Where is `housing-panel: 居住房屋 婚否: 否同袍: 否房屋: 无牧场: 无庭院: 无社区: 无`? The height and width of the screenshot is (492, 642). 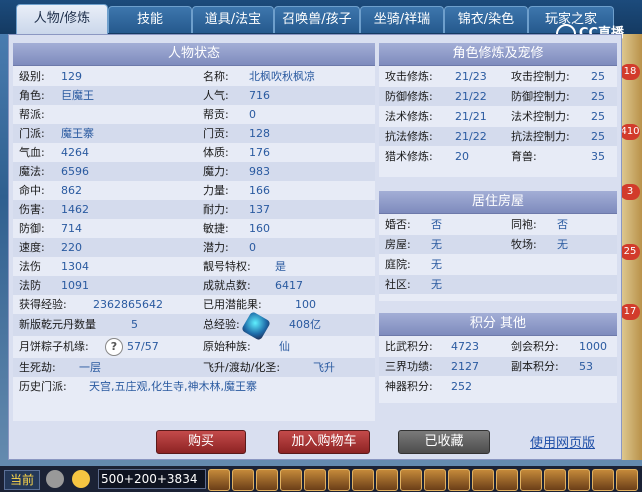 housing-panel: 居住房屋 婚否: 否同袍: 否房屋: 无牧场: 无庭院: 无社区: 无 is located at coordinates (498, 246).